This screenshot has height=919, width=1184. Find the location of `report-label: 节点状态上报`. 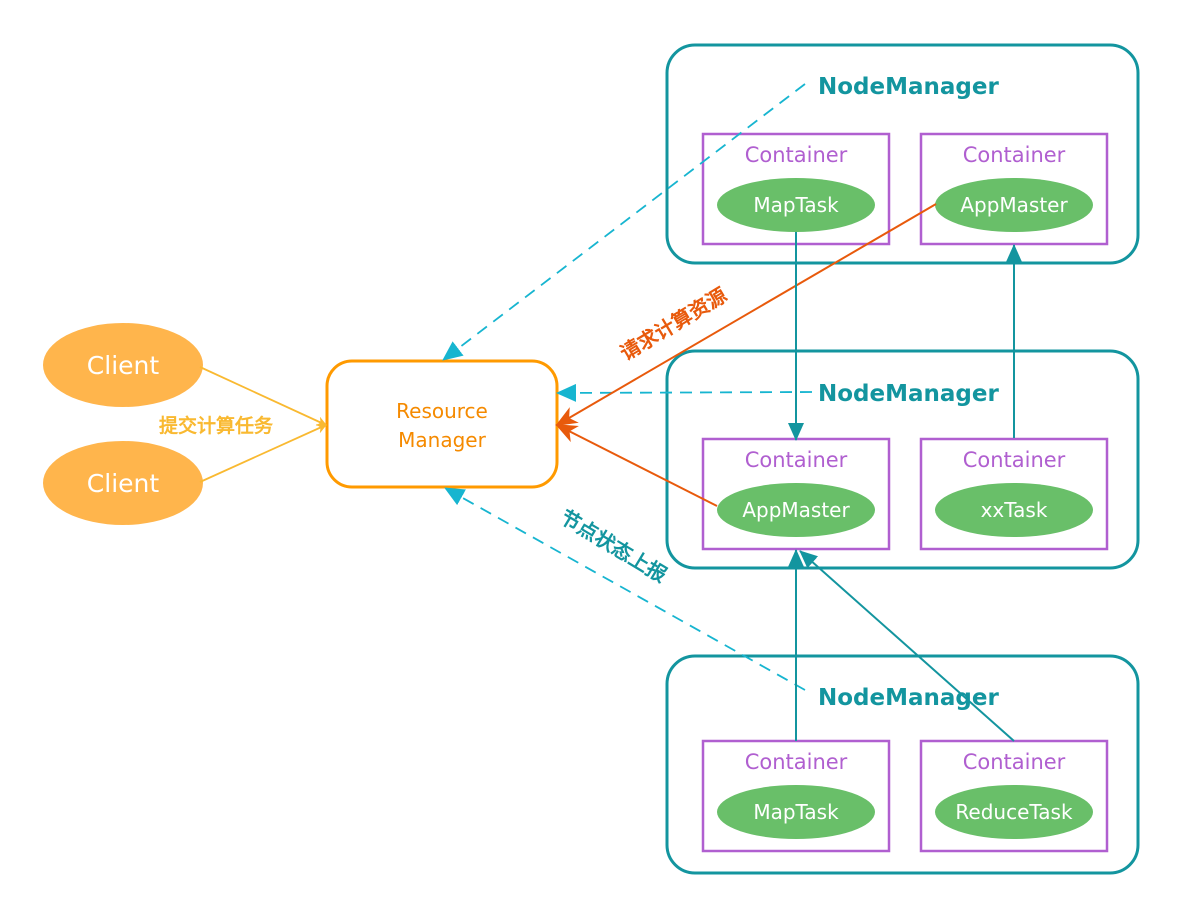

report-label: 节点状态上报 is located at coordinates (613, 546).